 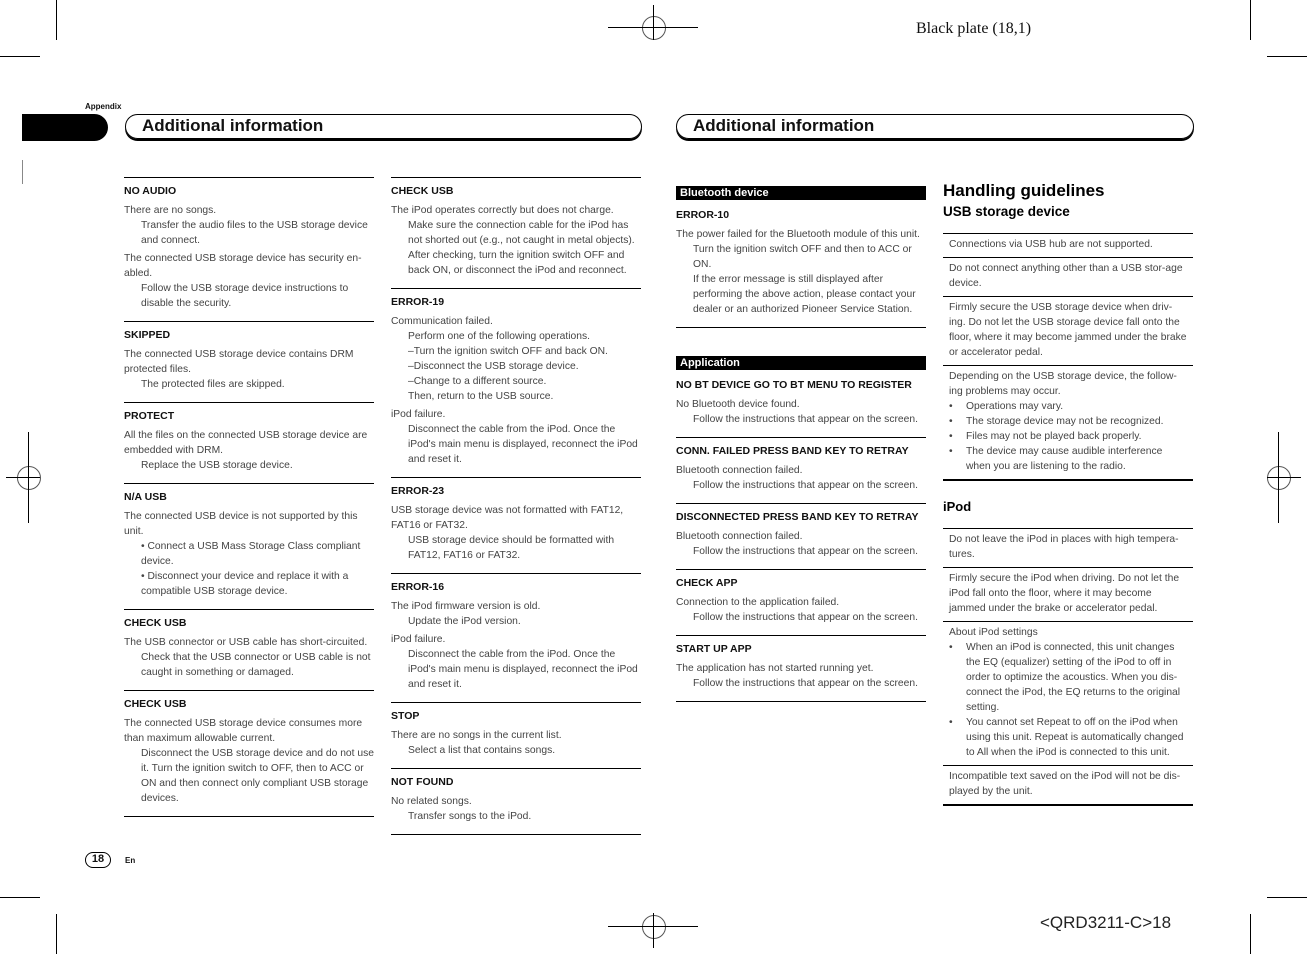 I want to click on bullet-item: • Operations may vary., so click(x=1006, y=406).